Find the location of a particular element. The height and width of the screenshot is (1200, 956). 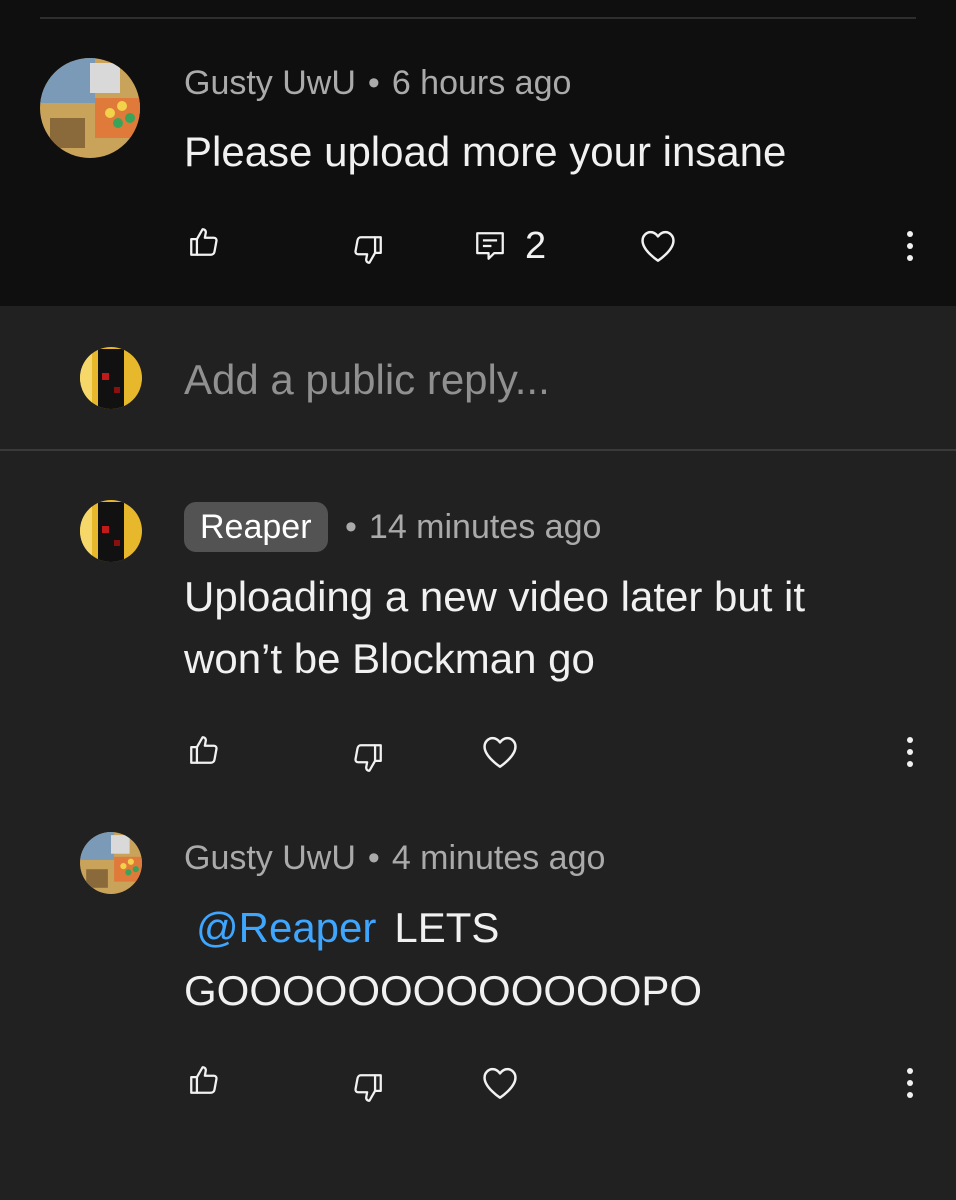

reply-count: 2 is located at coordinates (535, 246).